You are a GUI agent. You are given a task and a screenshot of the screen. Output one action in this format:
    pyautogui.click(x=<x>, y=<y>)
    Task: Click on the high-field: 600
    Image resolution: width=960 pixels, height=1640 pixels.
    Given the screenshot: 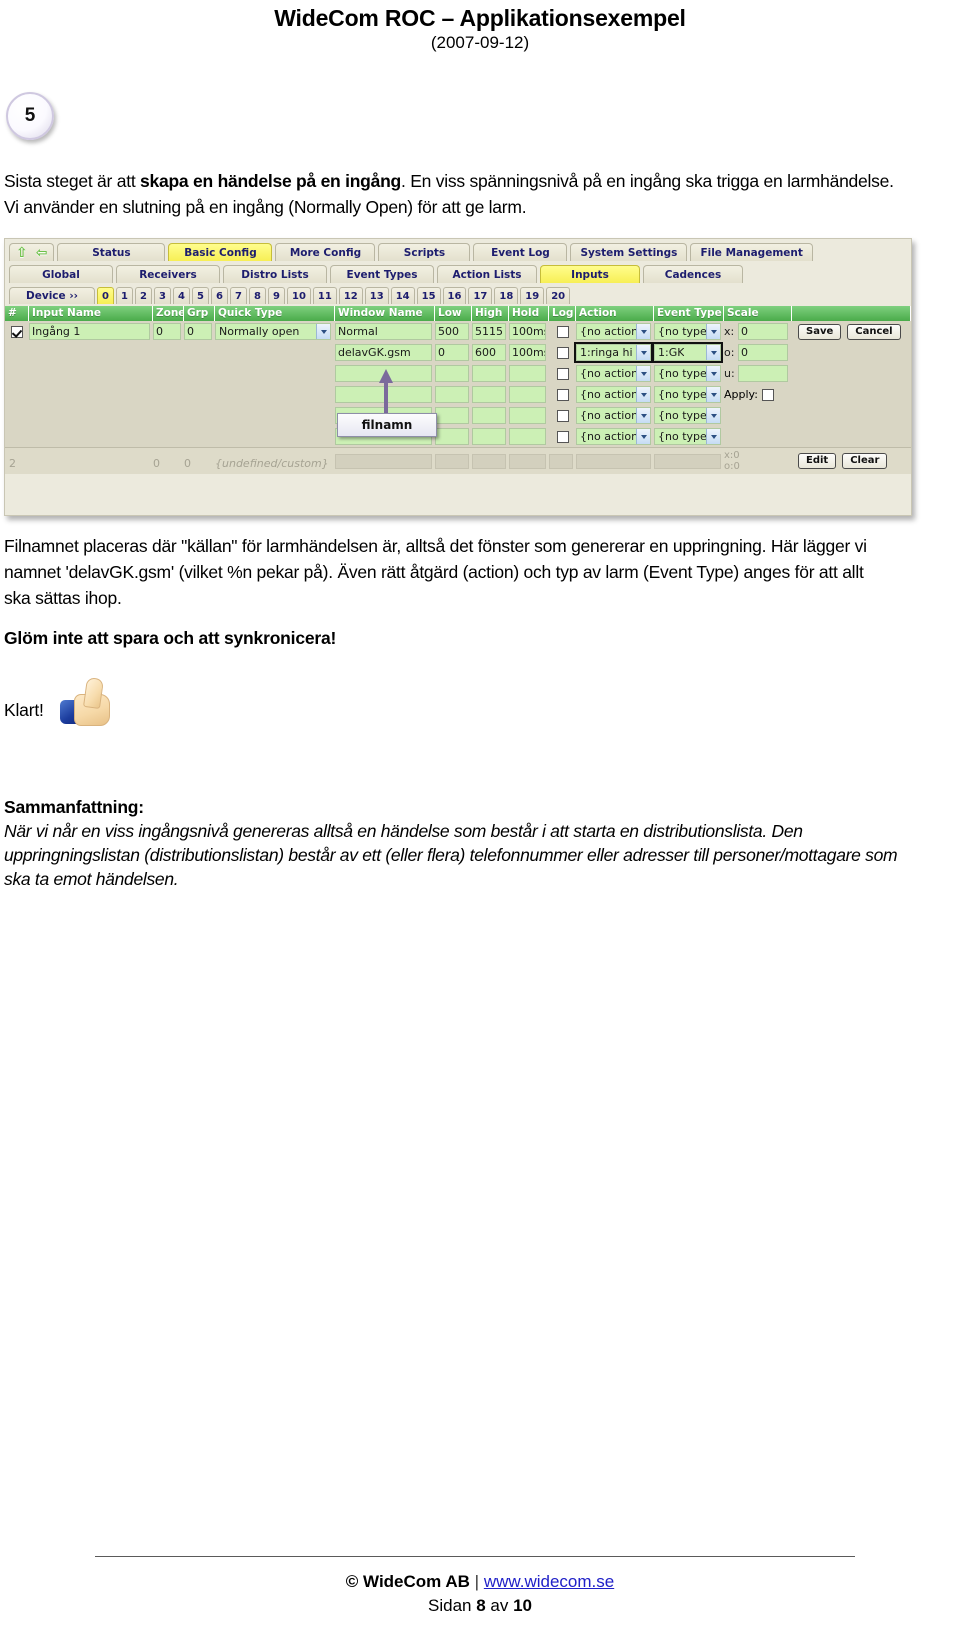 What is the action you would take?
    pyautogui.click(x=489, y=352)
    